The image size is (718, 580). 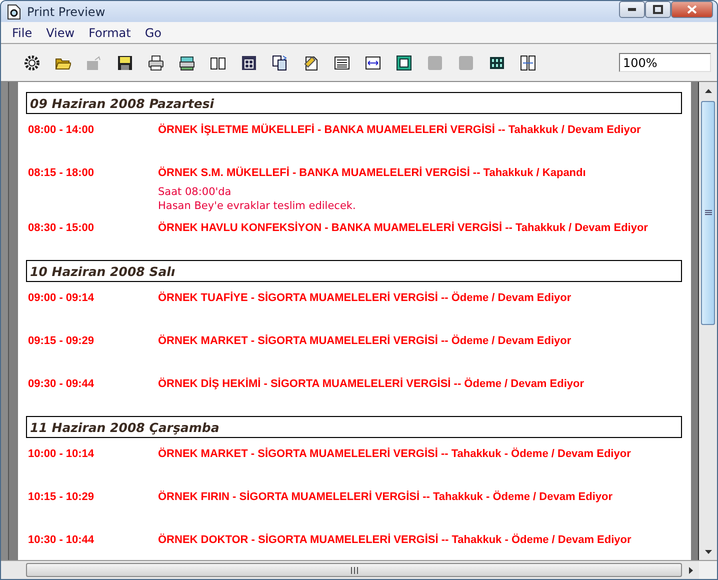 I want to click on close-icon, so click(x=692, y=9).